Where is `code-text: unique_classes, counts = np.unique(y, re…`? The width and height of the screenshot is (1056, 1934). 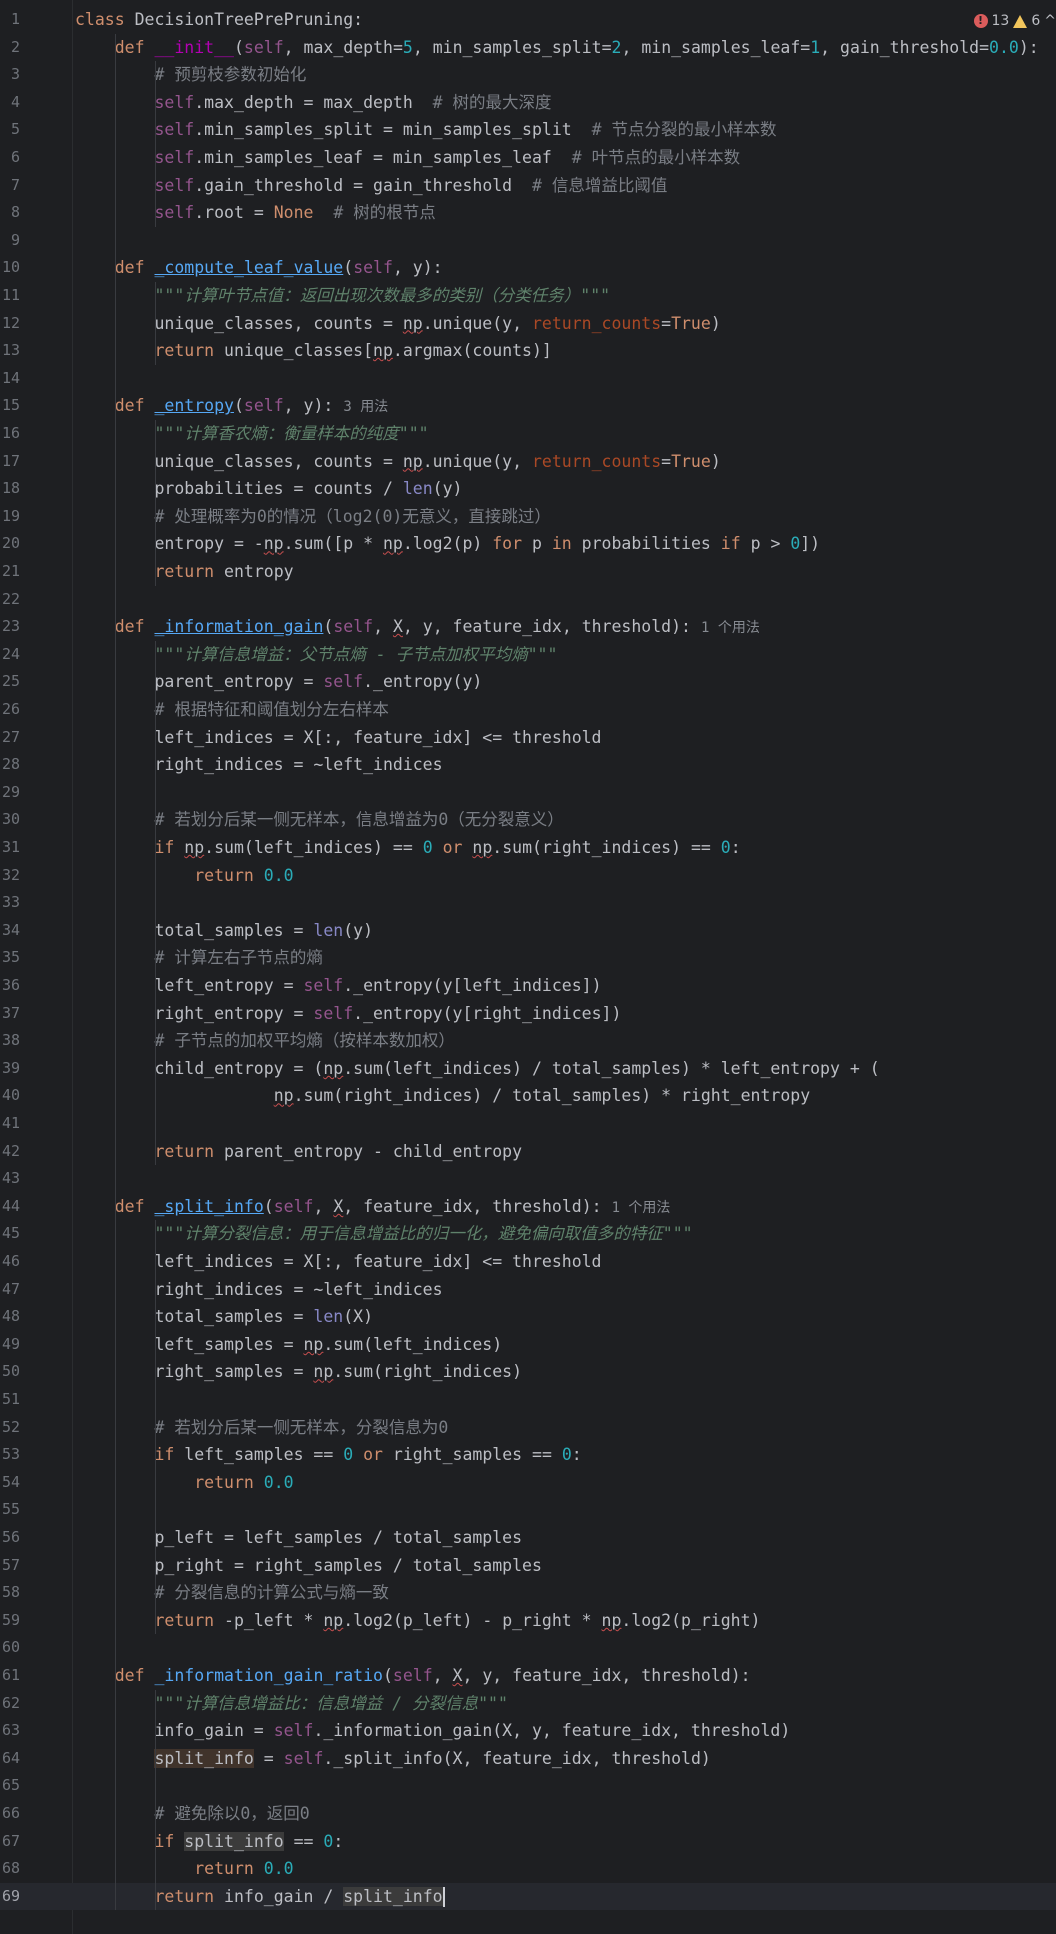 code-text: unique_classes, counts = np.unique(y, re… is located at coordinates (397, 324).